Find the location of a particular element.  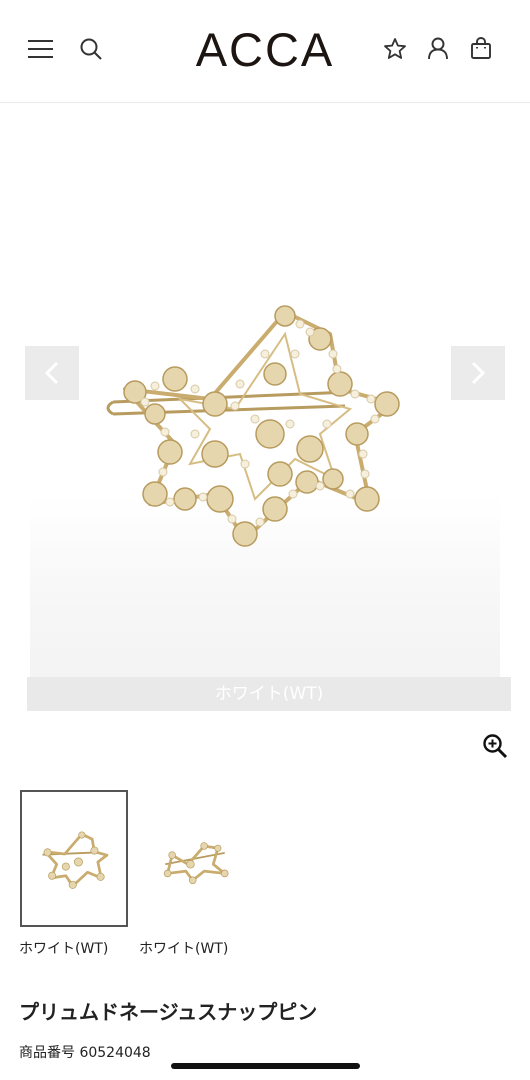

color-caption: ホワイト(WT) is located at coordinates (269, 694).